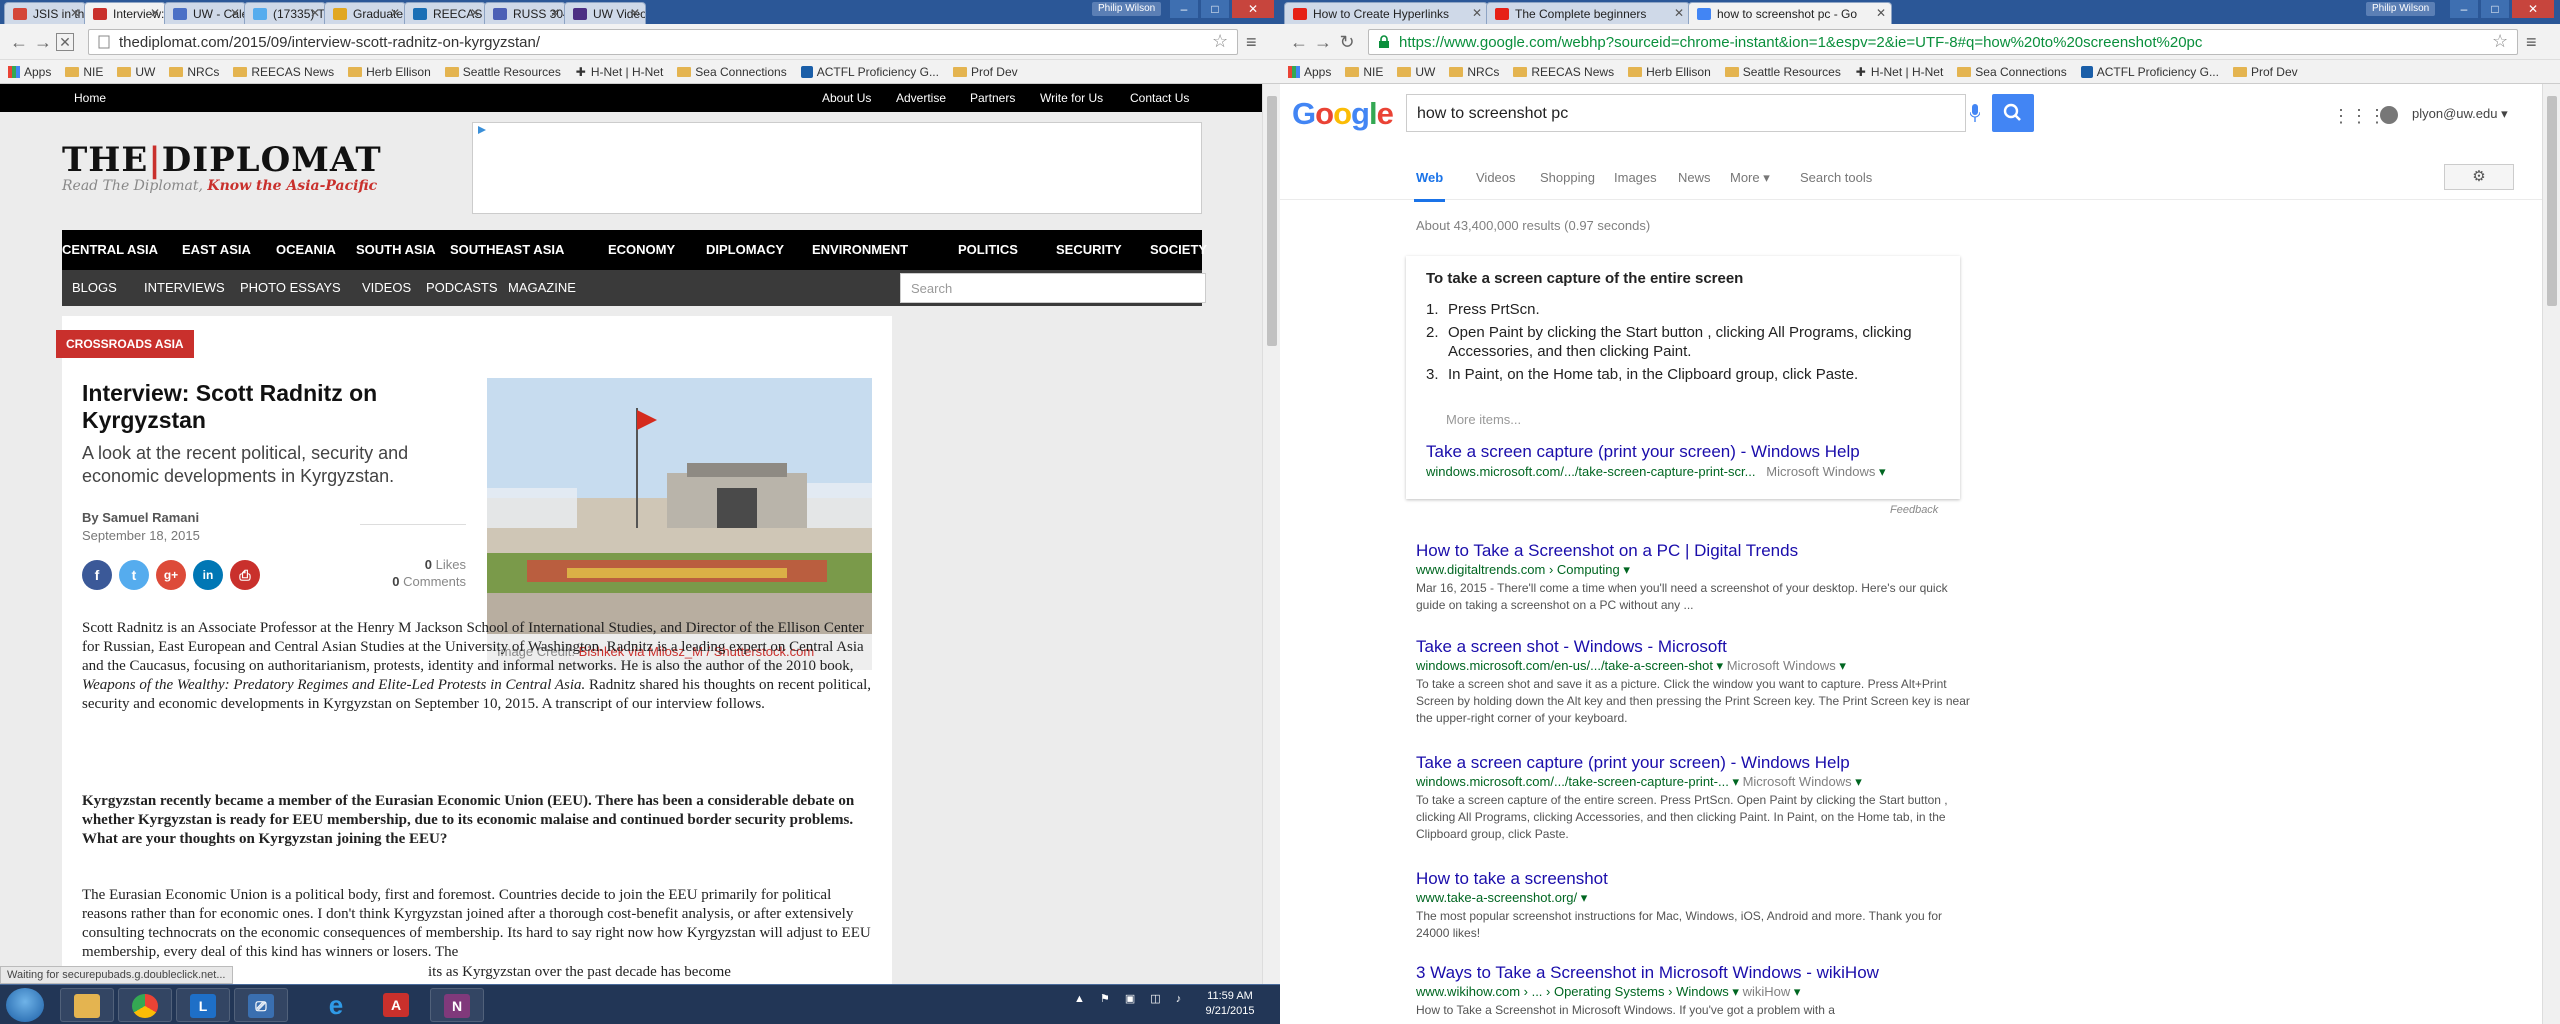  I want to click on browser-tab: Graduate Scho✕, so click(365, 13).